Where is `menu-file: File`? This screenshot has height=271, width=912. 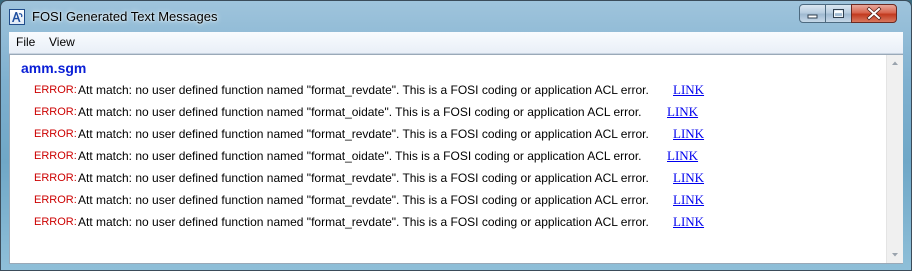
menu-file: File is located at coordinates (25, 42).